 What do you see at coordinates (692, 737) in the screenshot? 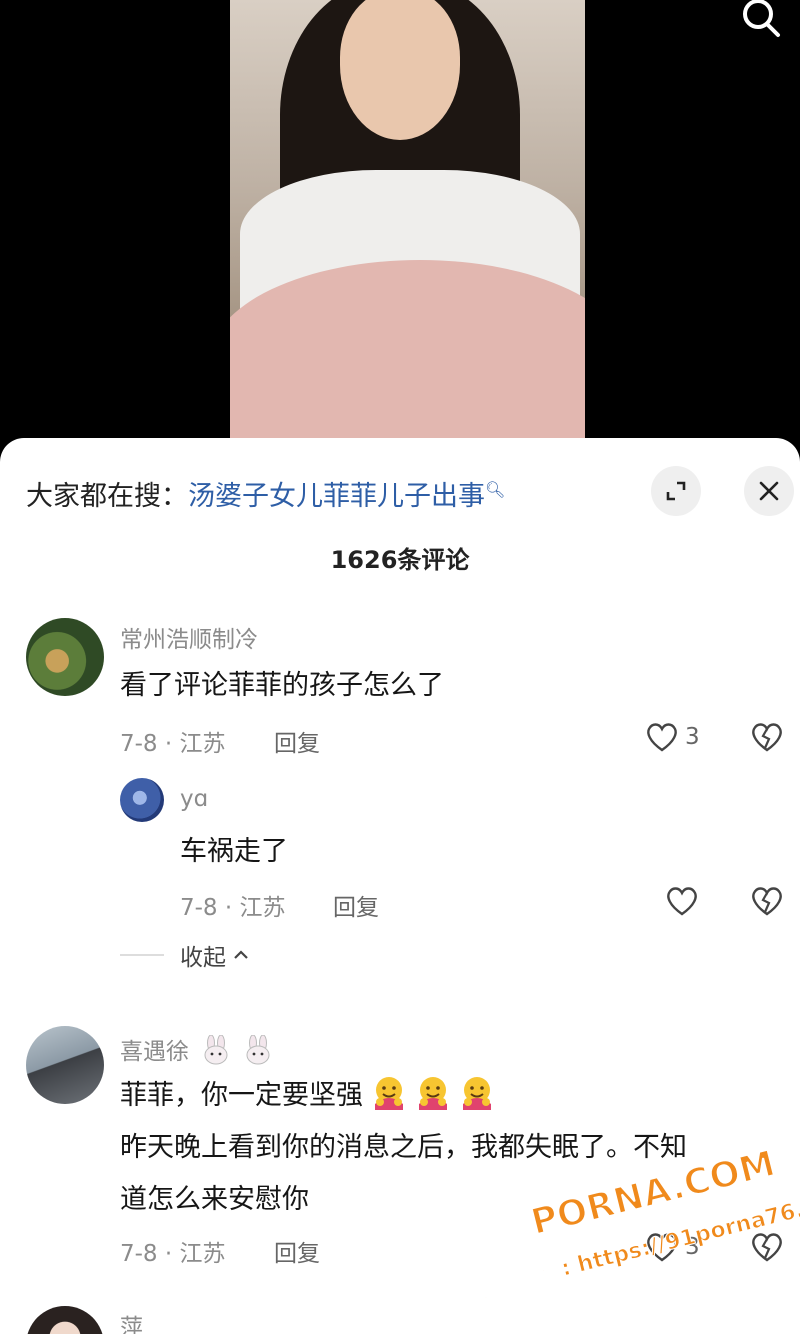
I see `like-count: 3` at bounding box center [692, 737].